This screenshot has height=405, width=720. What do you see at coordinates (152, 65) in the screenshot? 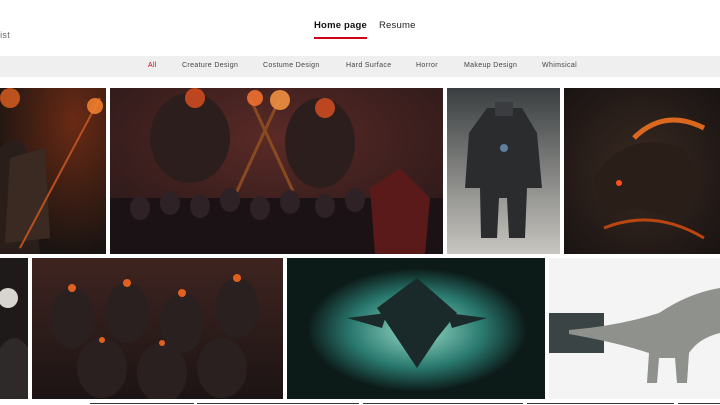
I see `filter-all: All` at bounding box center [152, 65].